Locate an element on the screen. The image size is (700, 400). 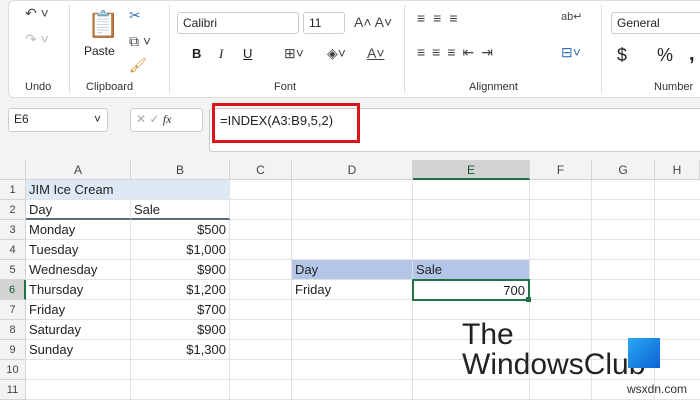
cell-d6: Friday is located at coordinates (352, 290).